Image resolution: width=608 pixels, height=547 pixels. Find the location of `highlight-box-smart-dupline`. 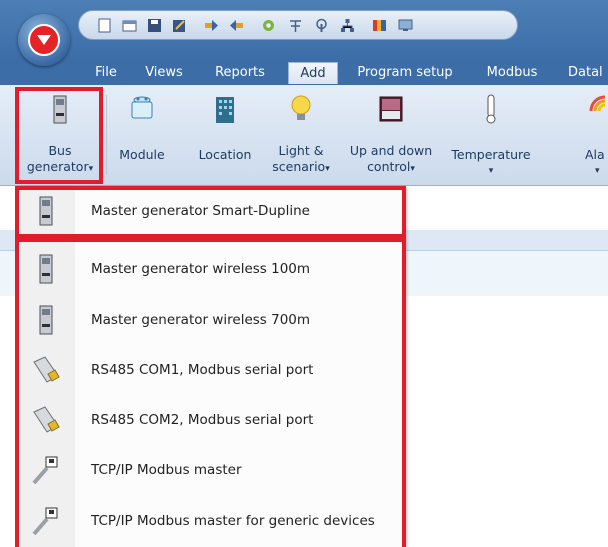

highlight-box-smart-dupline is located at coordinates (210, 212).